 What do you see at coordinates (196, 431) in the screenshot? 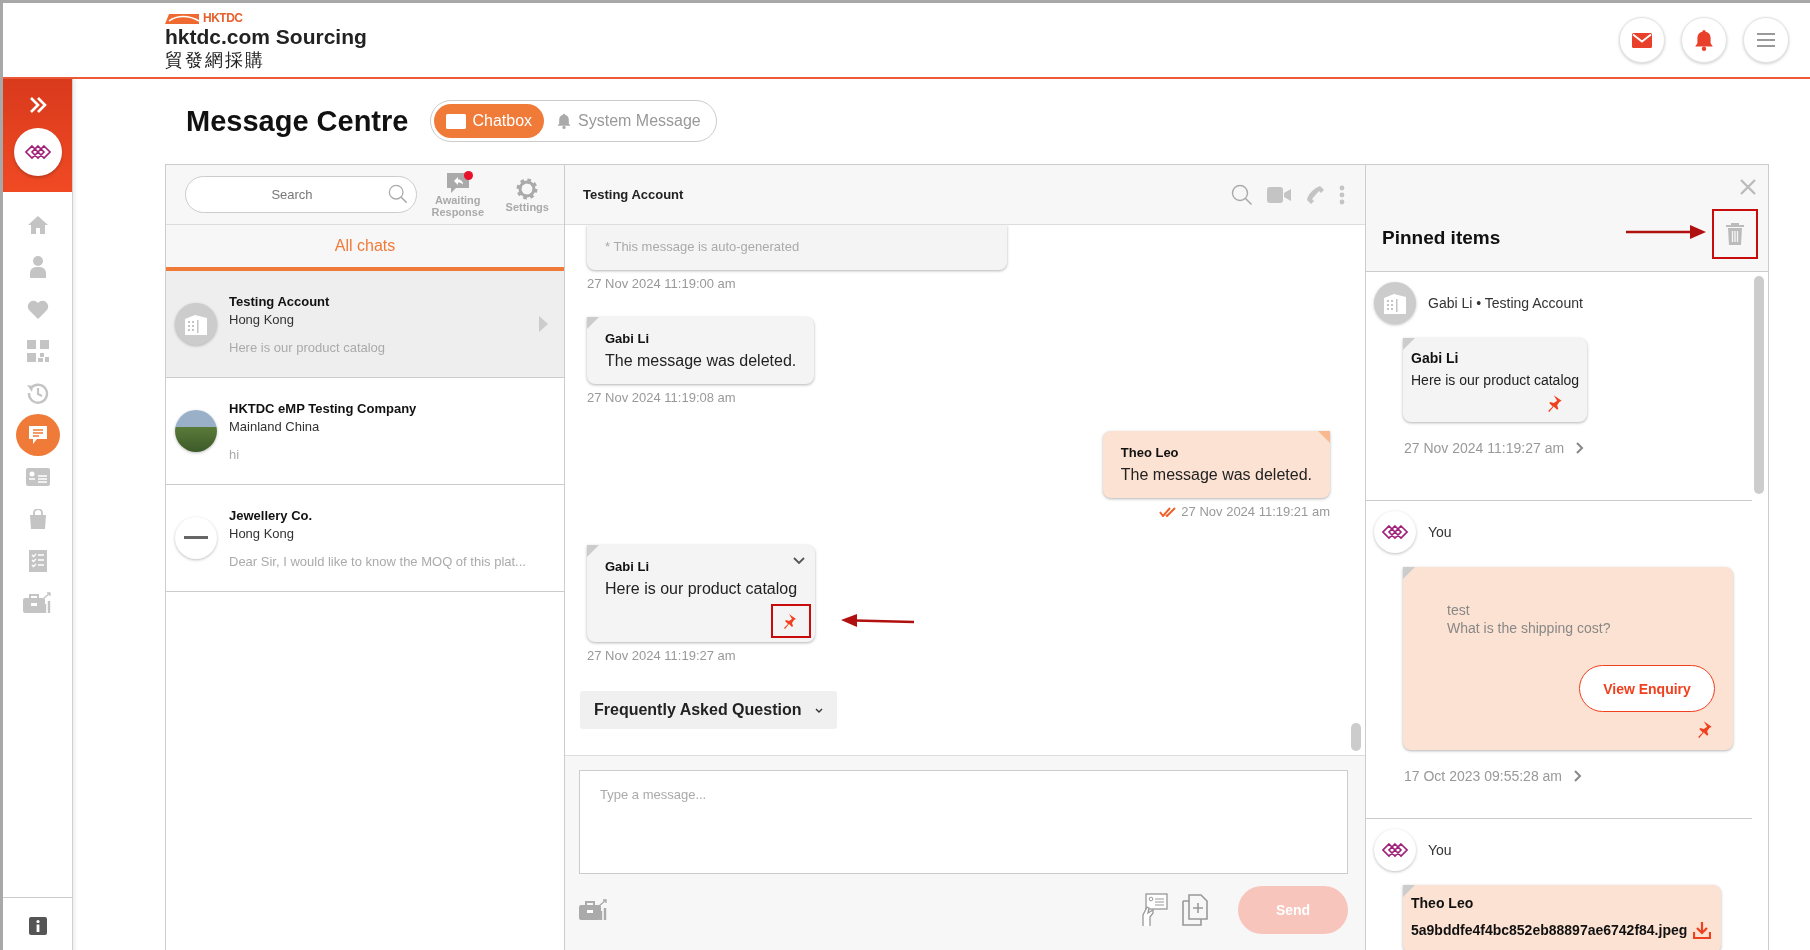
I see `photo-placeholder` at bounding box center [196, 431].